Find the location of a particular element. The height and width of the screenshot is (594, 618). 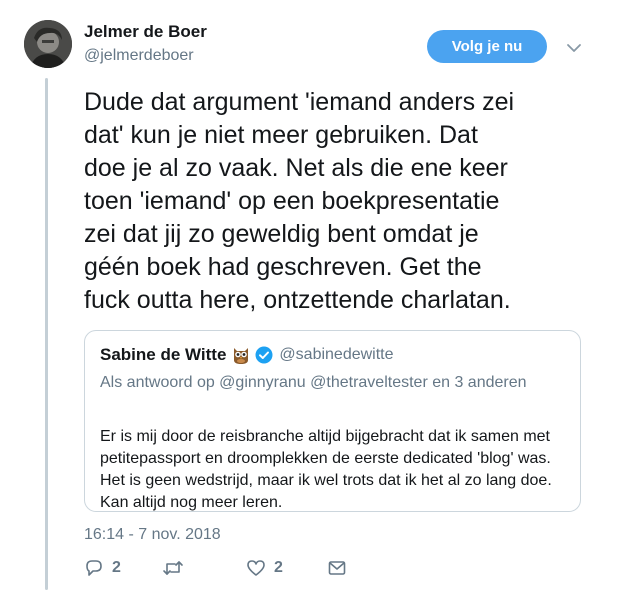

quoted-author-handle: @sabinedewitte is located at coordinates (336, 354).